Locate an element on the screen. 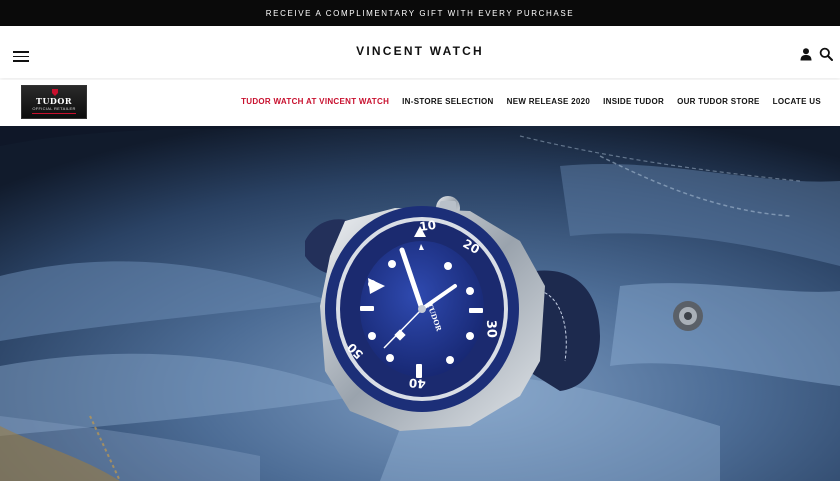 The image size is (840, 495). hero-bottom-strip is located at coordinates (420, 488).